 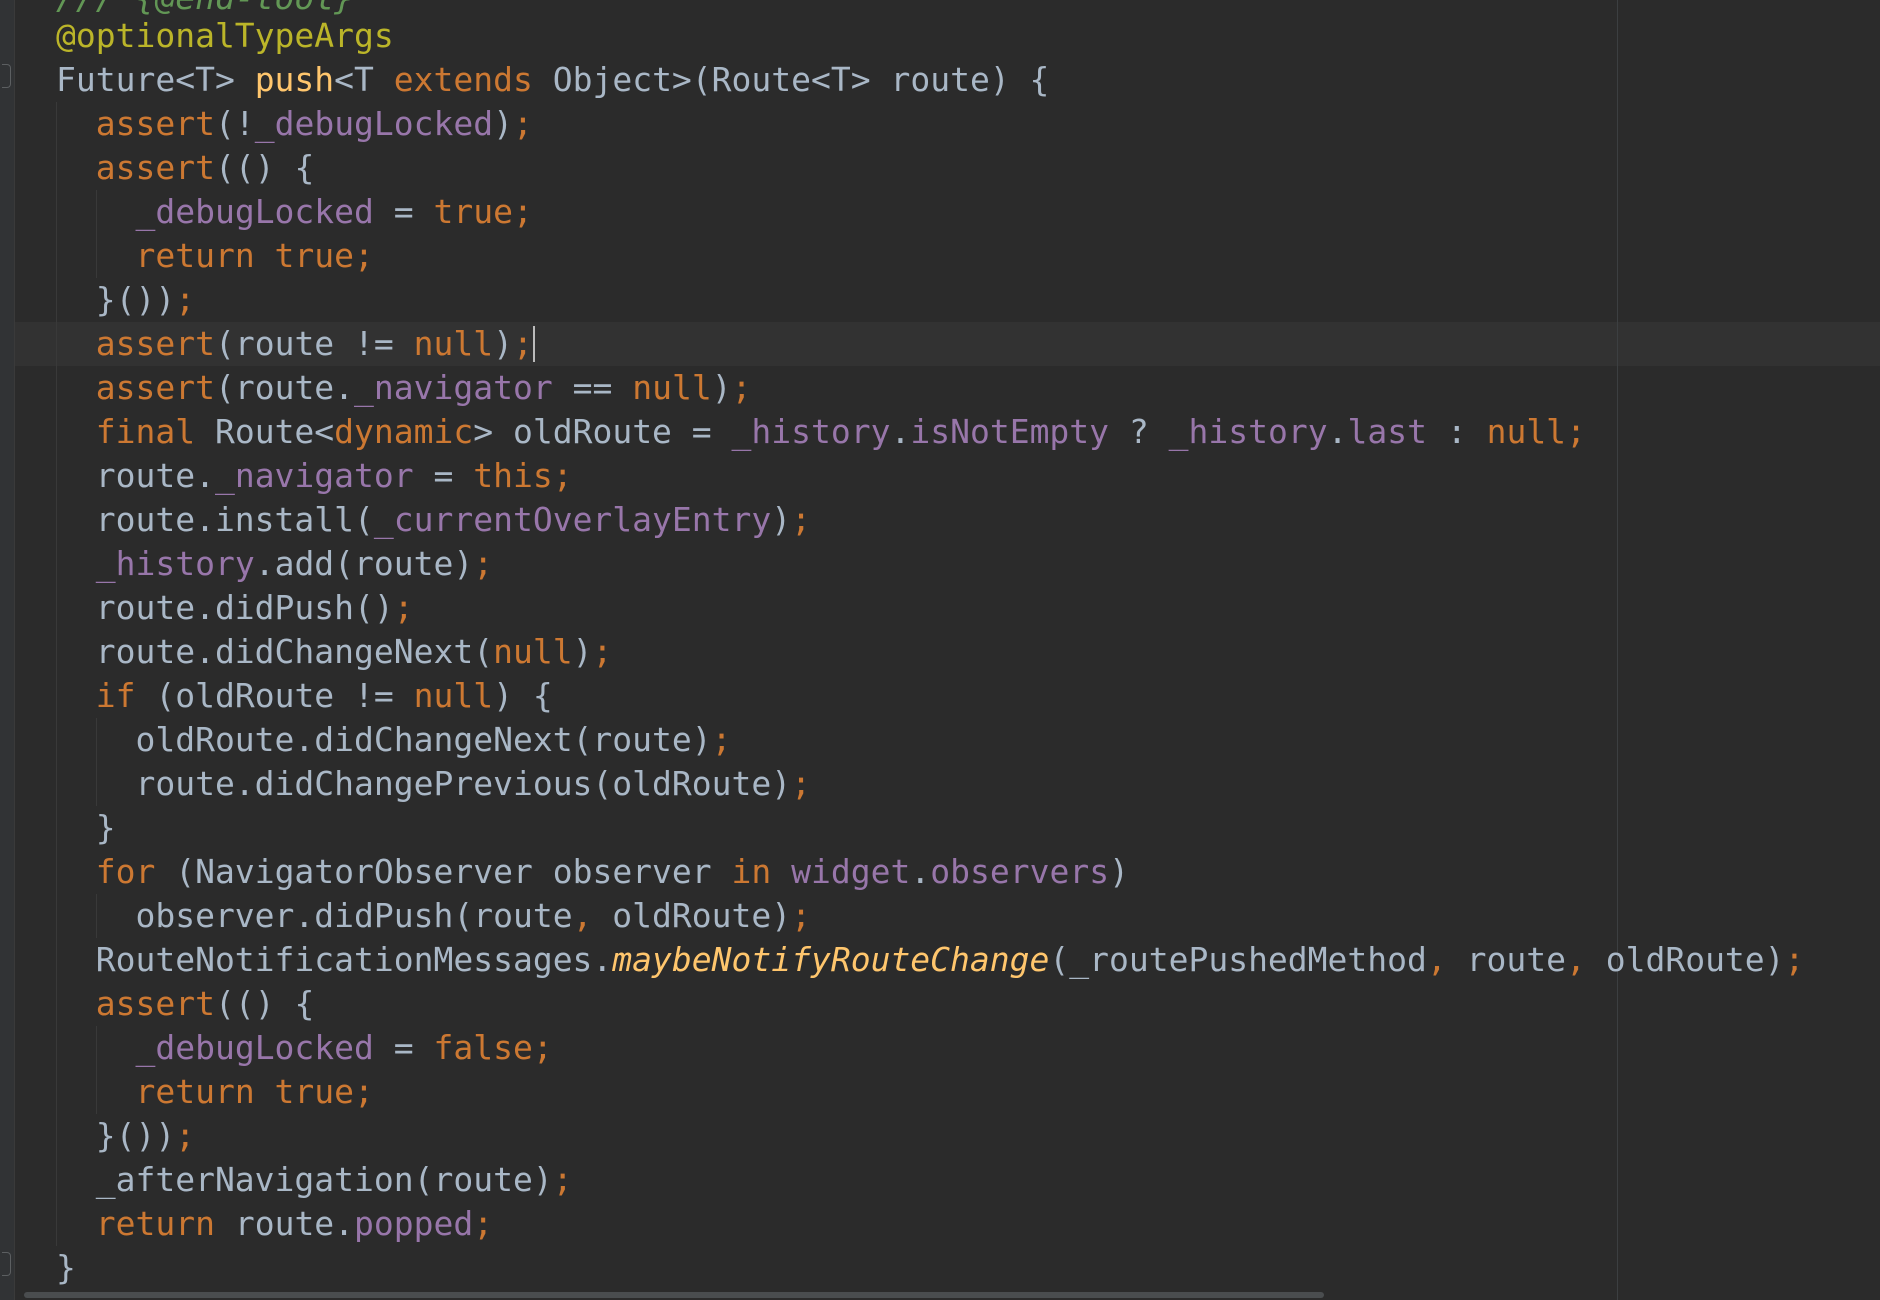 I want to click on code-token: route.didPush(), so click(x=225, y=607).